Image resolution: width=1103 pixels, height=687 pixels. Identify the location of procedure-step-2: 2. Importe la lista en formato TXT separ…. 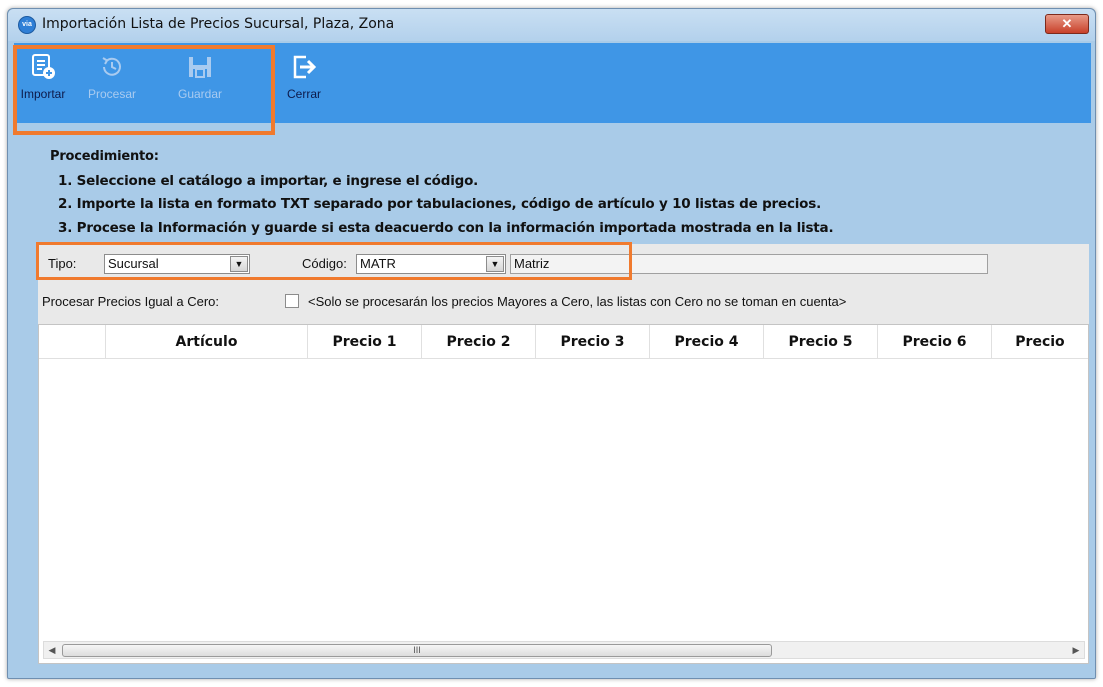
(440, 204).